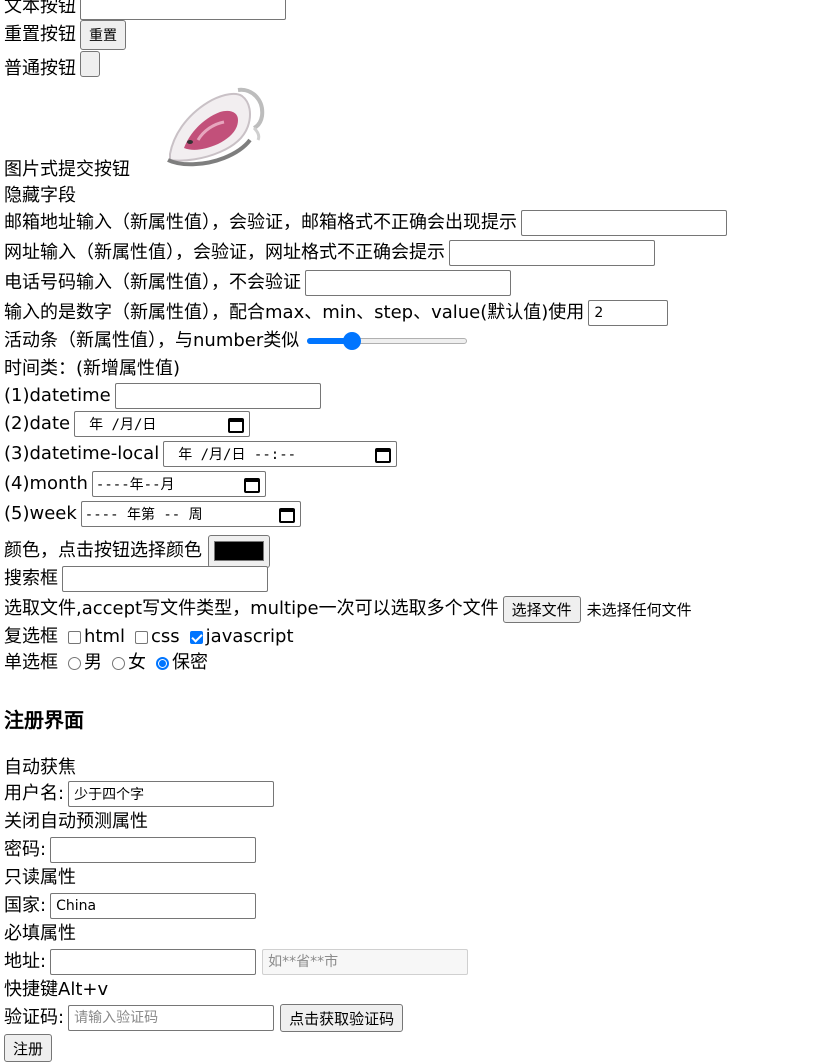 Image resolution: width=819 pixels, height=1062 pixels. I want to click on code-row: 验证码: 点击获取验证码, so click(204, 1018).